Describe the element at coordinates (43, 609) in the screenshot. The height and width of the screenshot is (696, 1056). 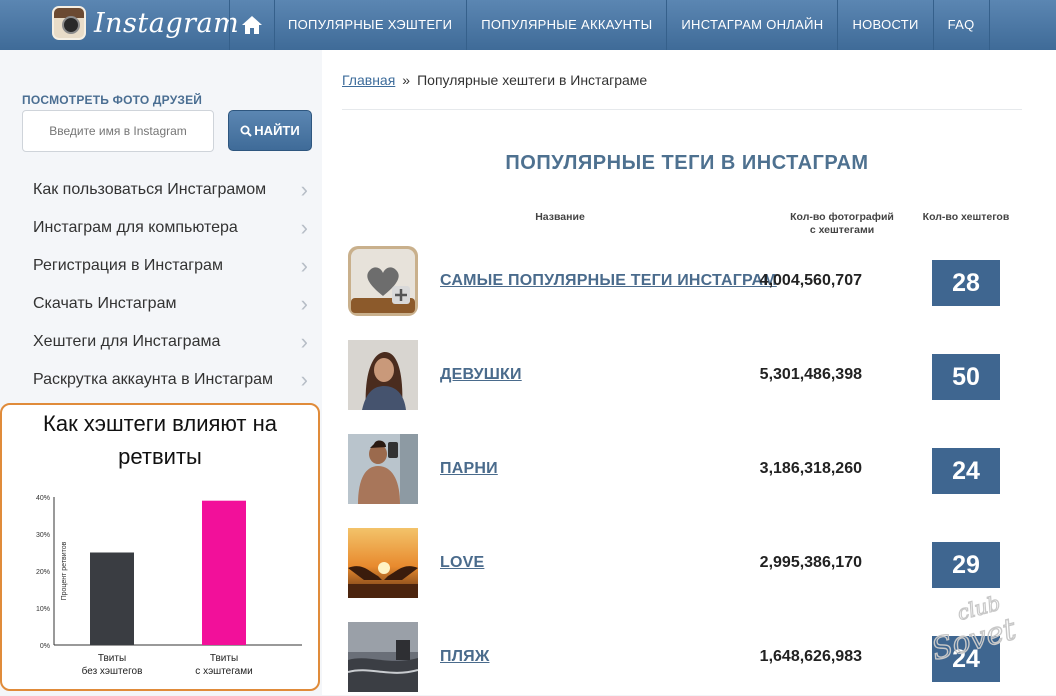
I see `y-tick-label: 10%` at that location.